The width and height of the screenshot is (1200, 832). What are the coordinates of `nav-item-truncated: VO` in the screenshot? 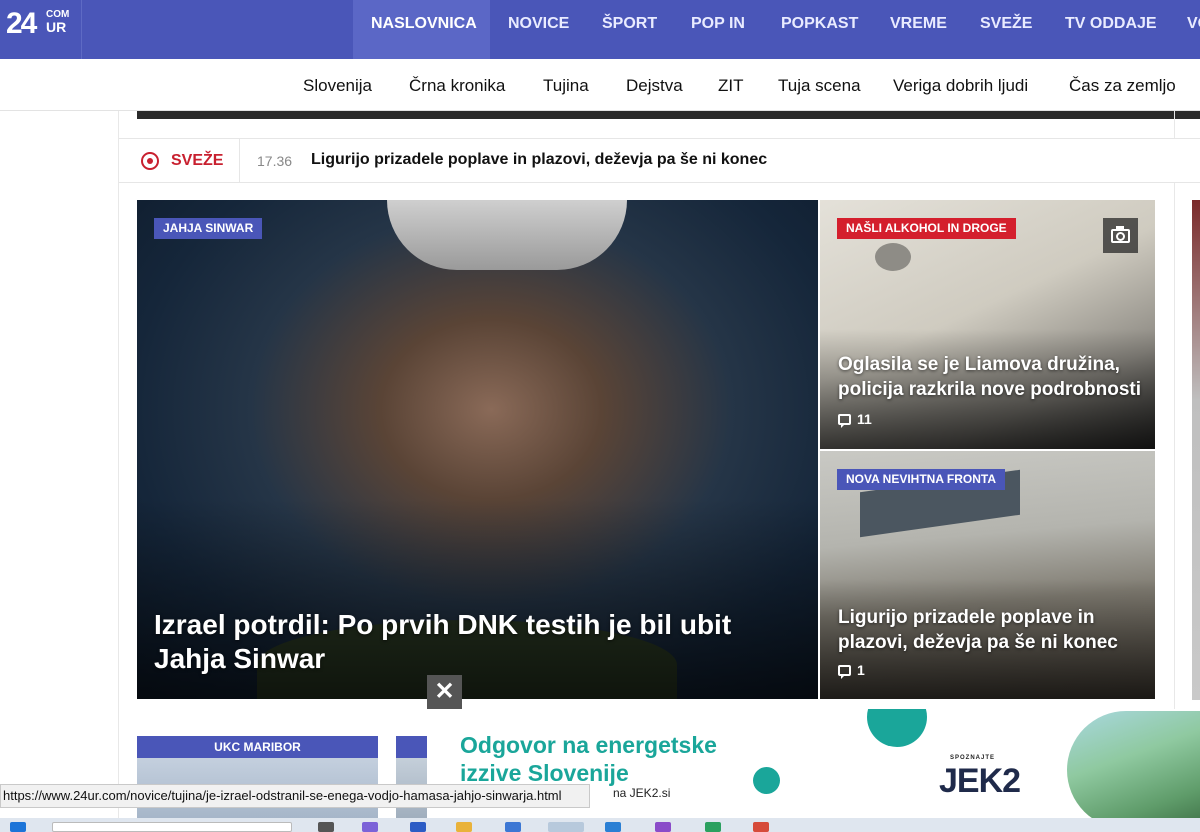 It's located at (1185, 29).